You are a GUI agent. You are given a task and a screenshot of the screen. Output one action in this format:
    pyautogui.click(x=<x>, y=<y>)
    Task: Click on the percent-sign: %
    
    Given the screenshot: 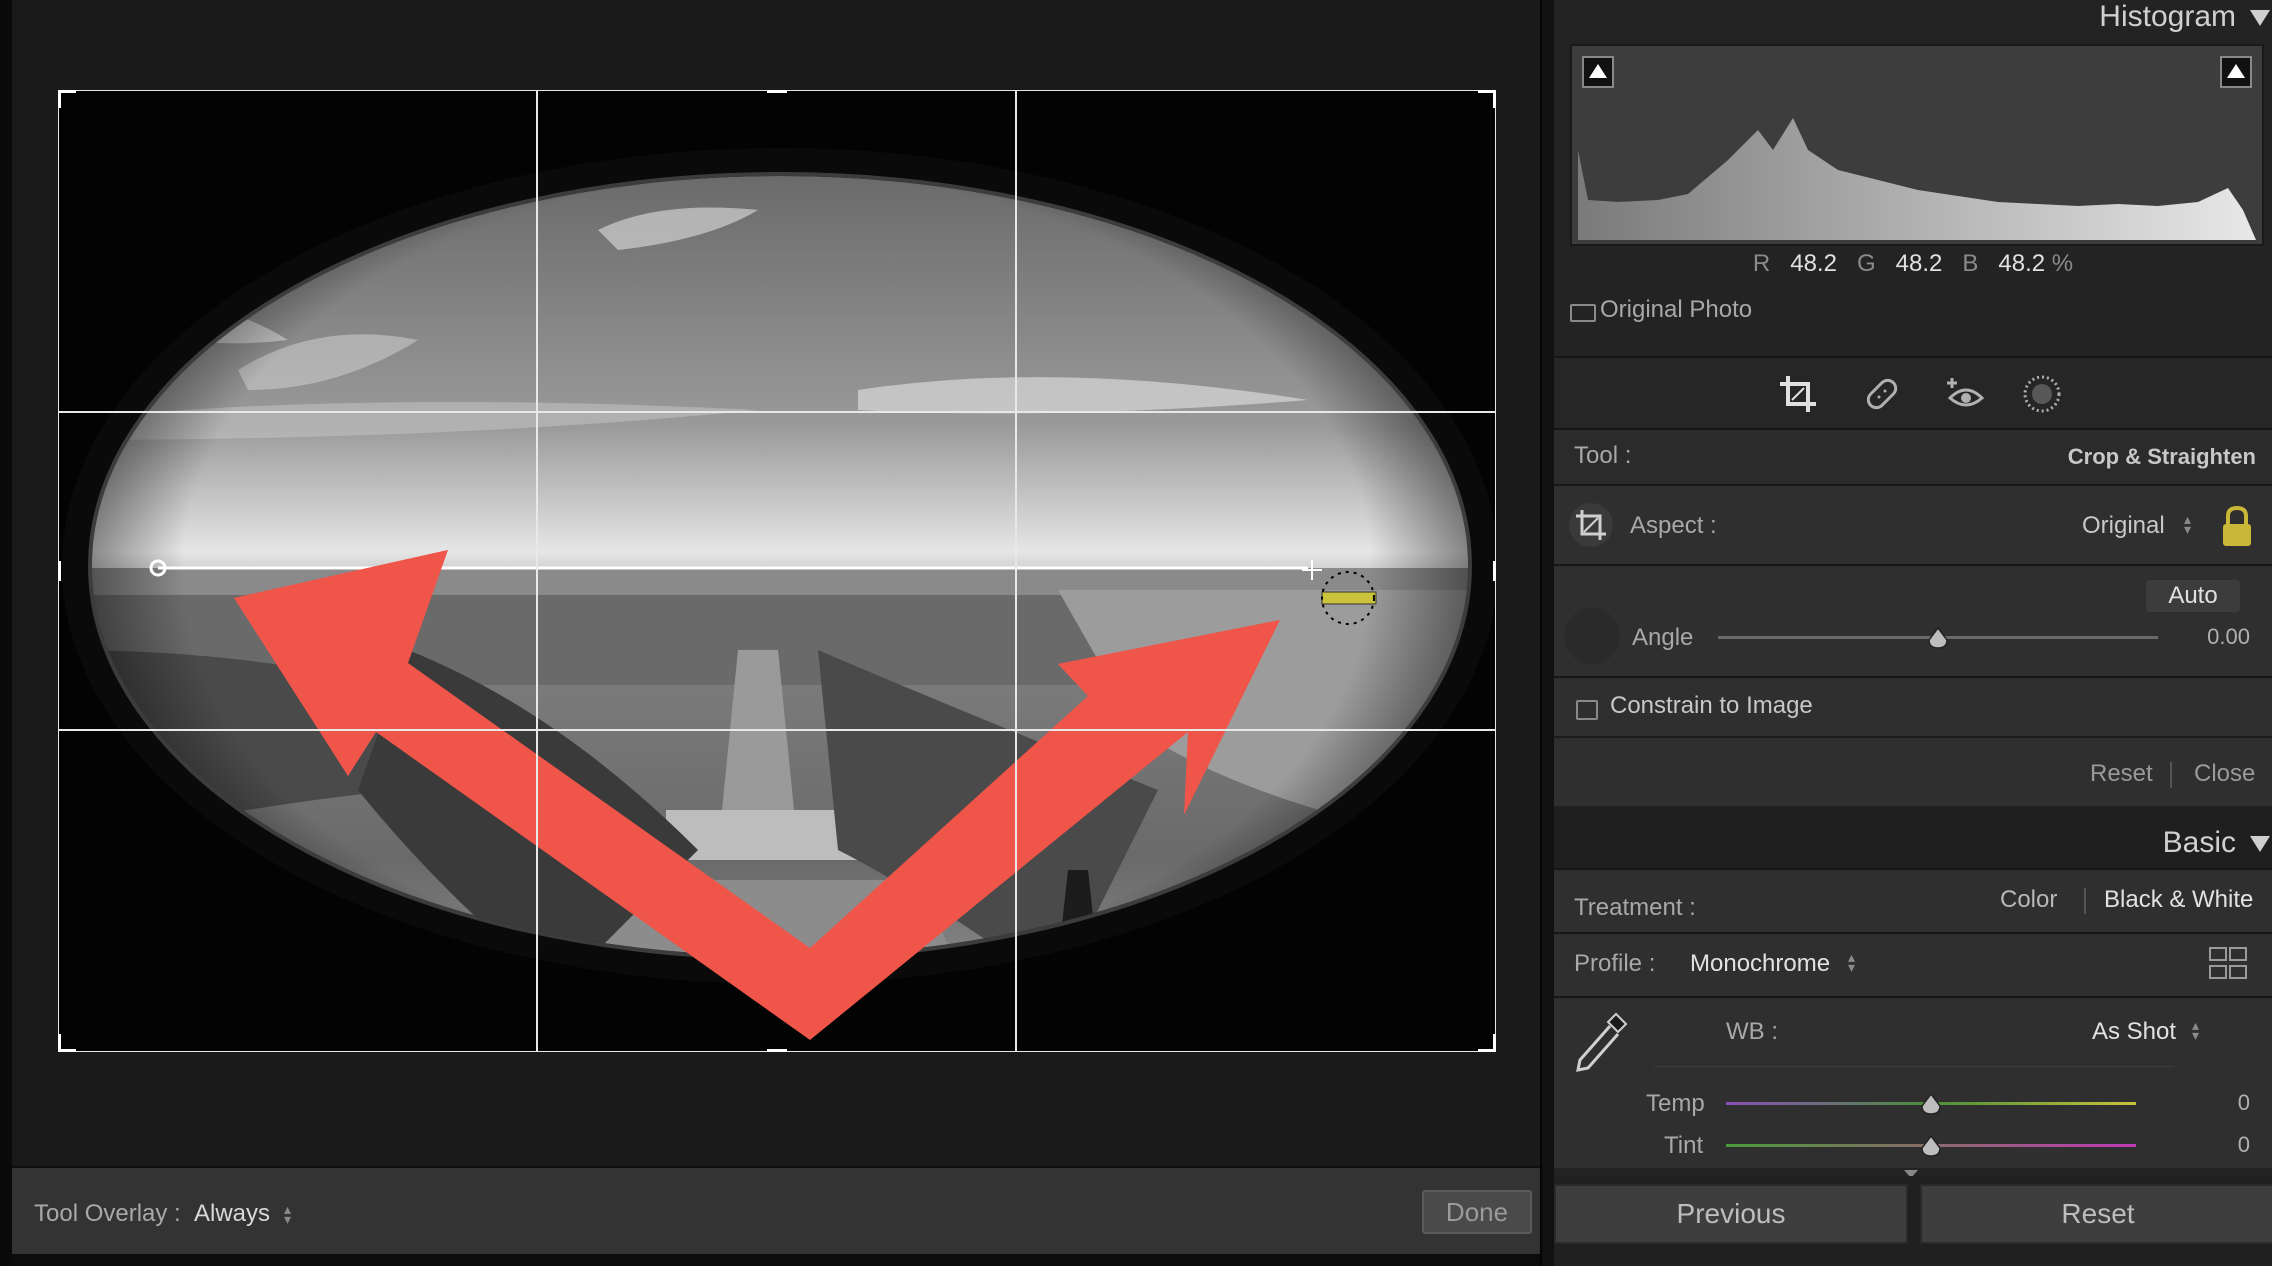 What is the action you would take?
    pyautogui.click(x=2062, y=263)
    